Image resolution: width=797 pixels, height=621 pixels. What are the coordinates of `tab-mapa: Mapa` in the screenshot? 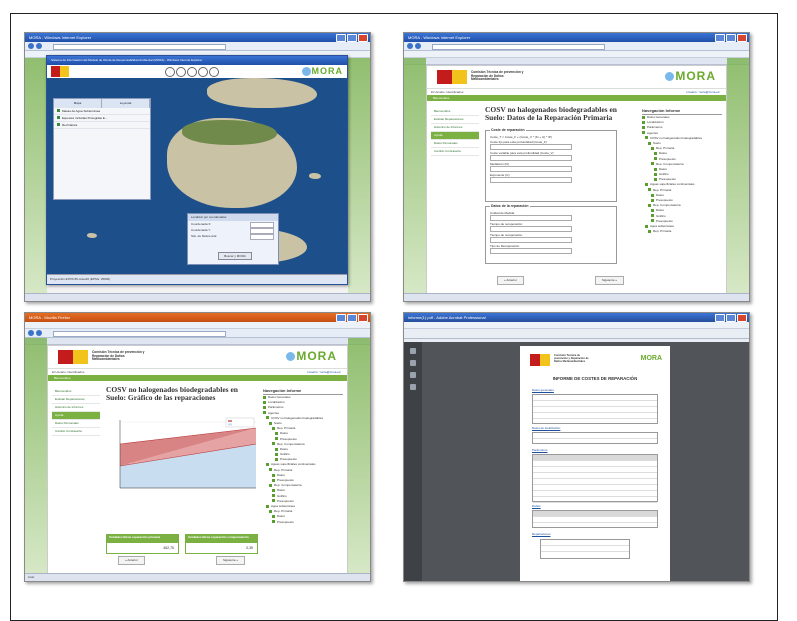 It's located at (78, 103).